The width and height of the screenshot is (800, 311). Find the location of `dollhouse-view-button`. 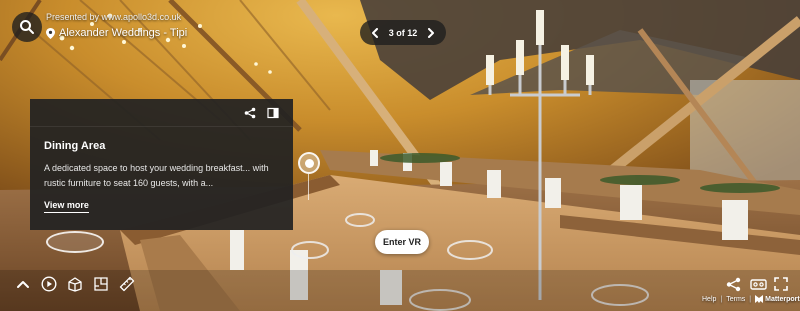

dollhouse-view-button is located at coordinates (75, 284).